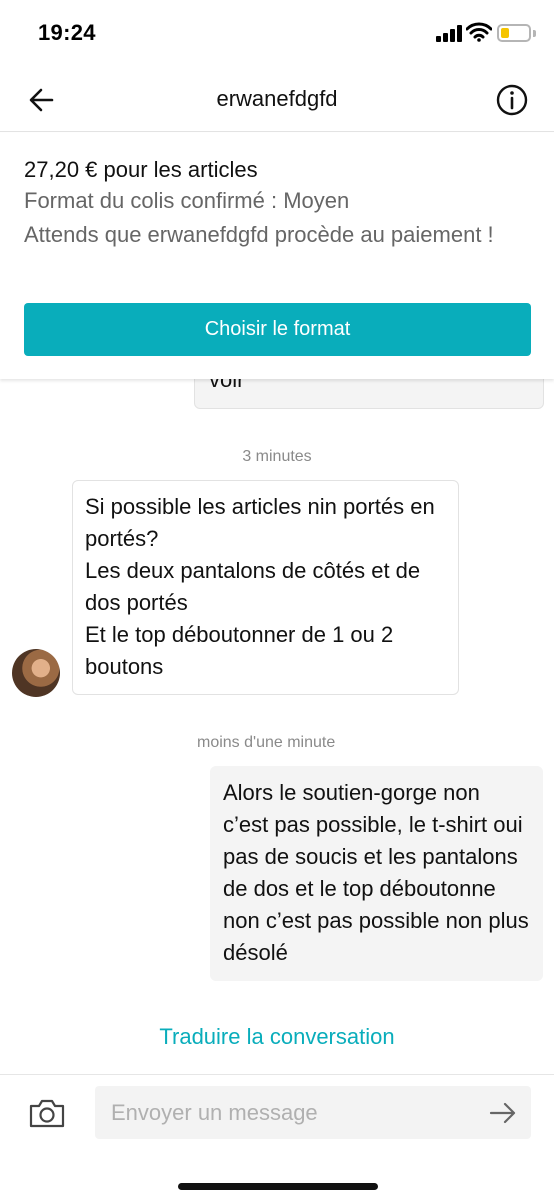 This screenshot has width=554, height=1200. Describe the element at coordinates (277, 456) in the screenshot. I see `message-timestamp: 3 minutes` at that location.